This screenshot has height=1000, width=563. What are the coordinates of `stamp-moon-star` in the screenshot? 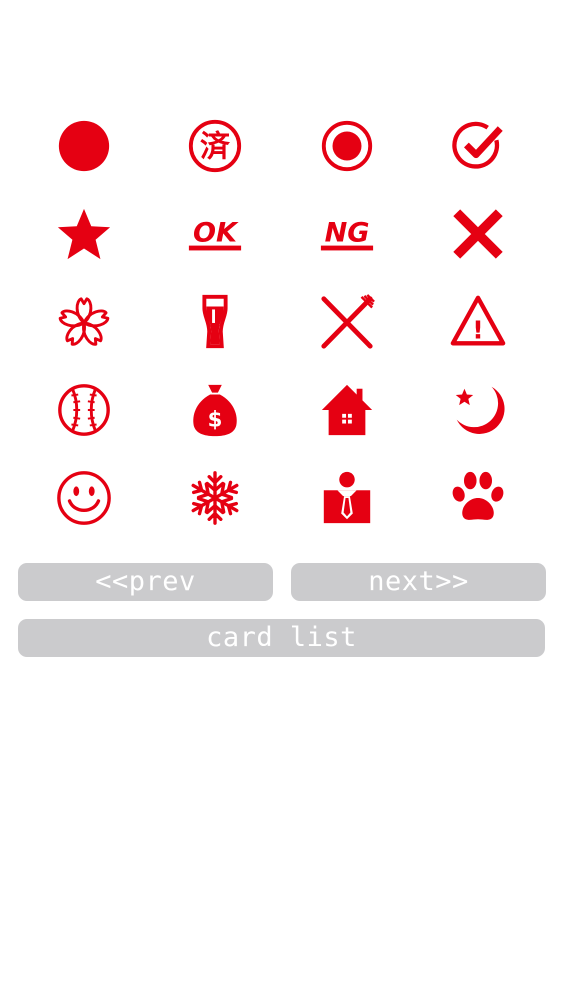 It's located at (479, 410).